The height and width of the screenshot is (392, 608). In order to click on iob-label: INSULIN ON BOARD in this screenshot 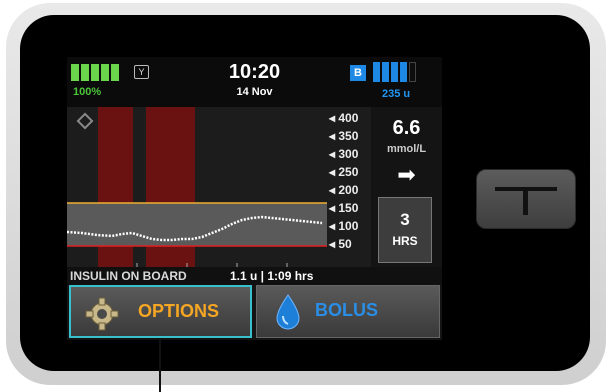, I will do `click(128, 276)`.